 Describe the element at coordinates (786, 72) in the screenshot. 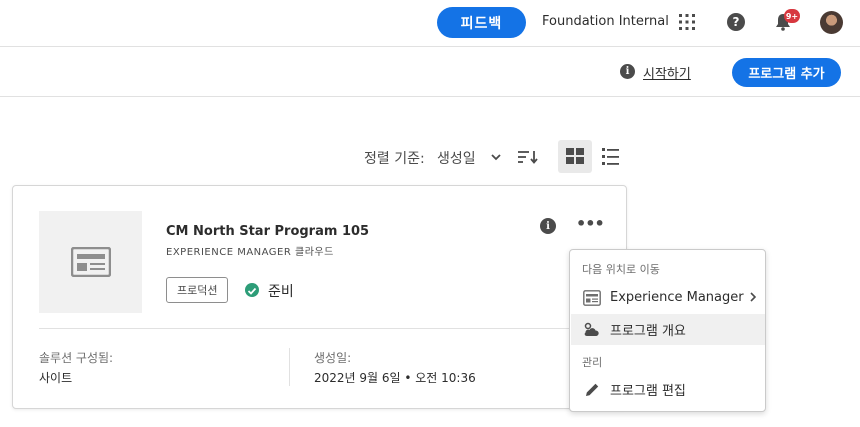

I see `add-program-button: 프로그램 추가` at that location.